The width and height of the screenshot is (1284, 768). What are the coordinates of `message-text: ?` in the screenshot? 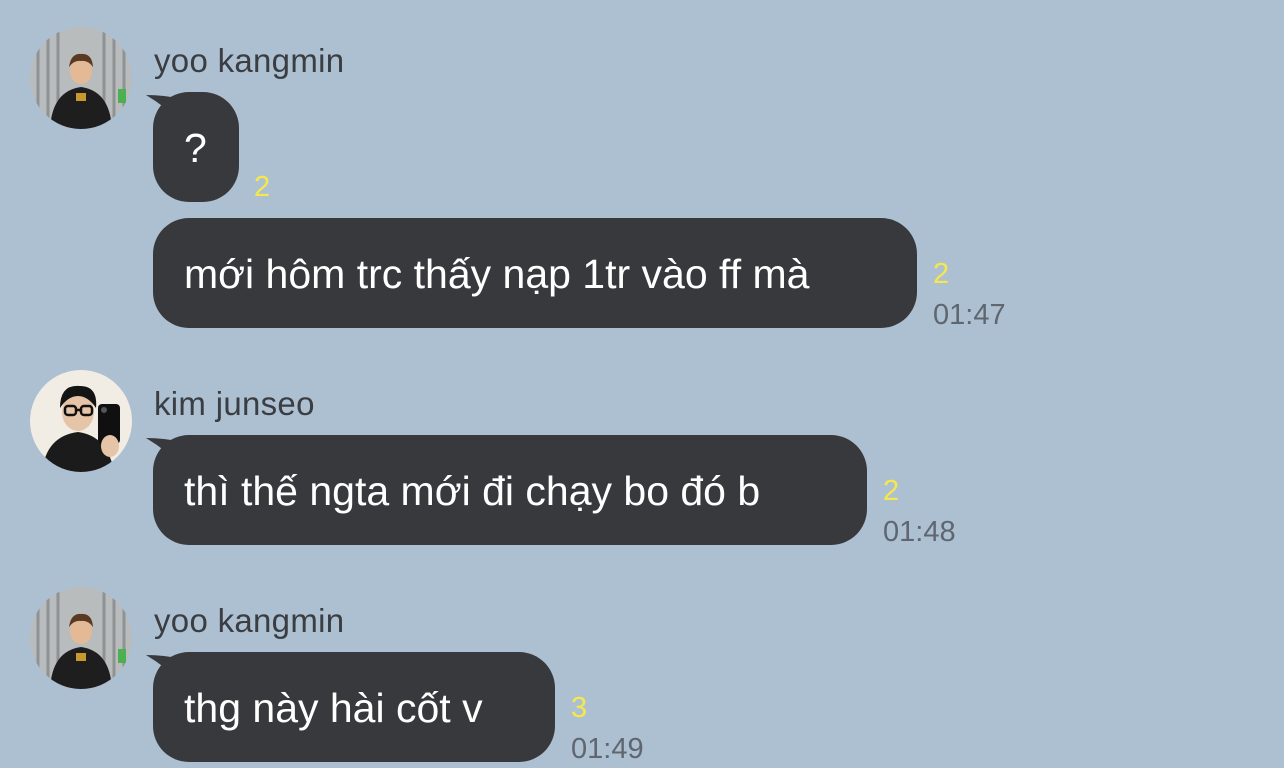 It's located at (195, 148).